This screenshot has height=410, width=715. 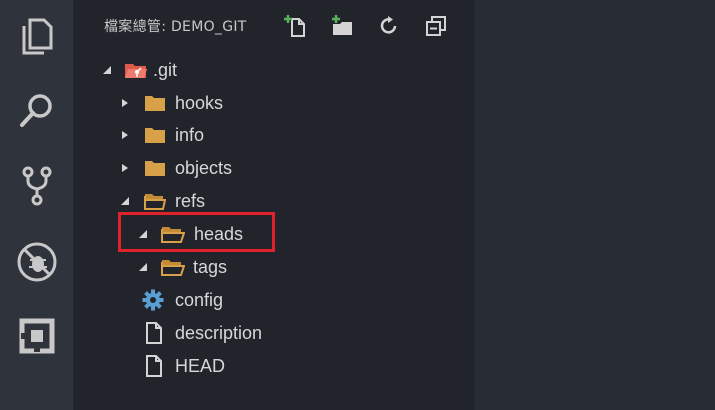 I want to click on tree-item-label: objects, so click(x=204, y=167).